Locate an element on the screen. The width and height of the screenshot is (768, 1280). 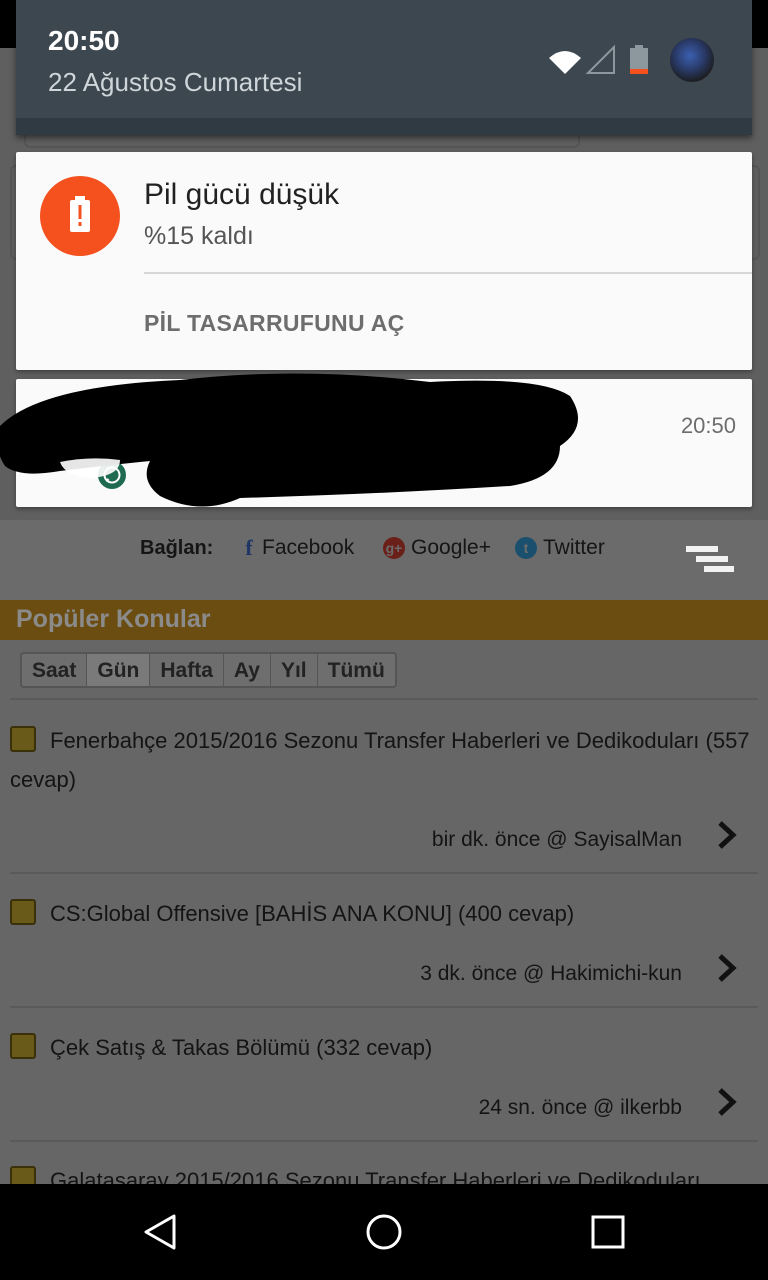
facebook-link: f Facebook is located at coordinates (298, 547).